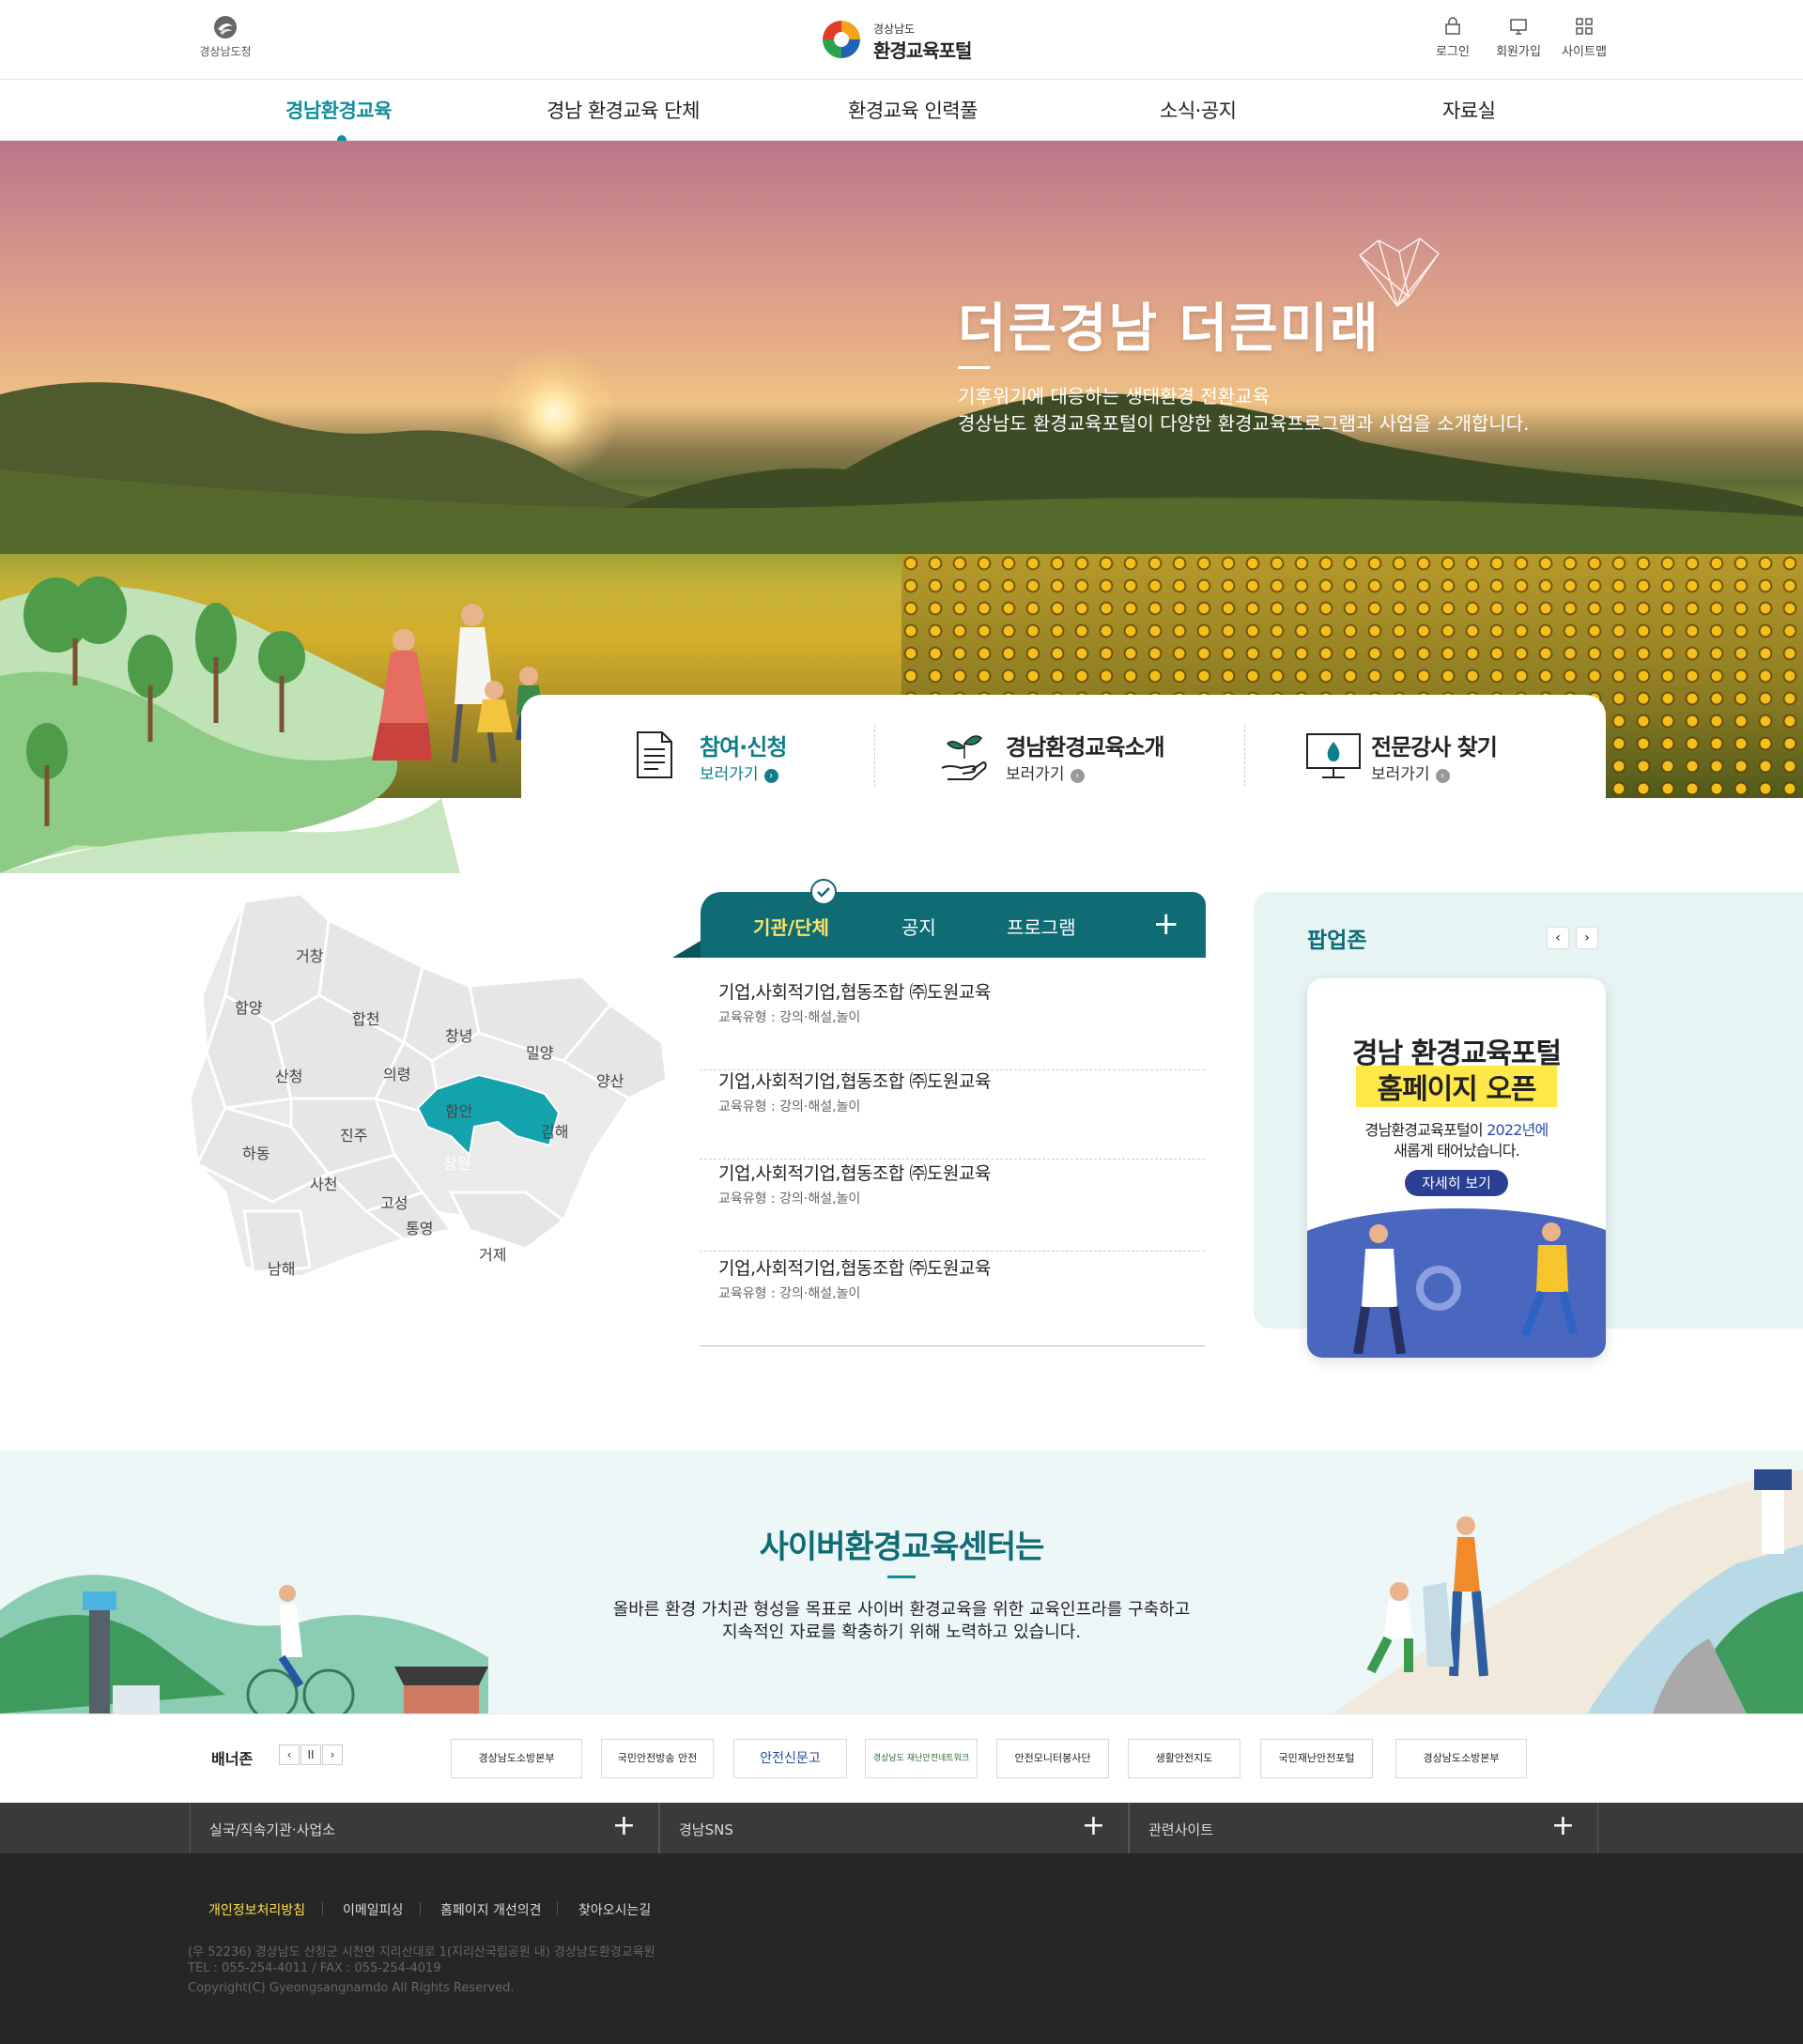 The width and height of the screenshot is (1803, 2044). Describe the element at coordinates (281, 1267) in the screenshot. I see `region-label: 남해` at that location.